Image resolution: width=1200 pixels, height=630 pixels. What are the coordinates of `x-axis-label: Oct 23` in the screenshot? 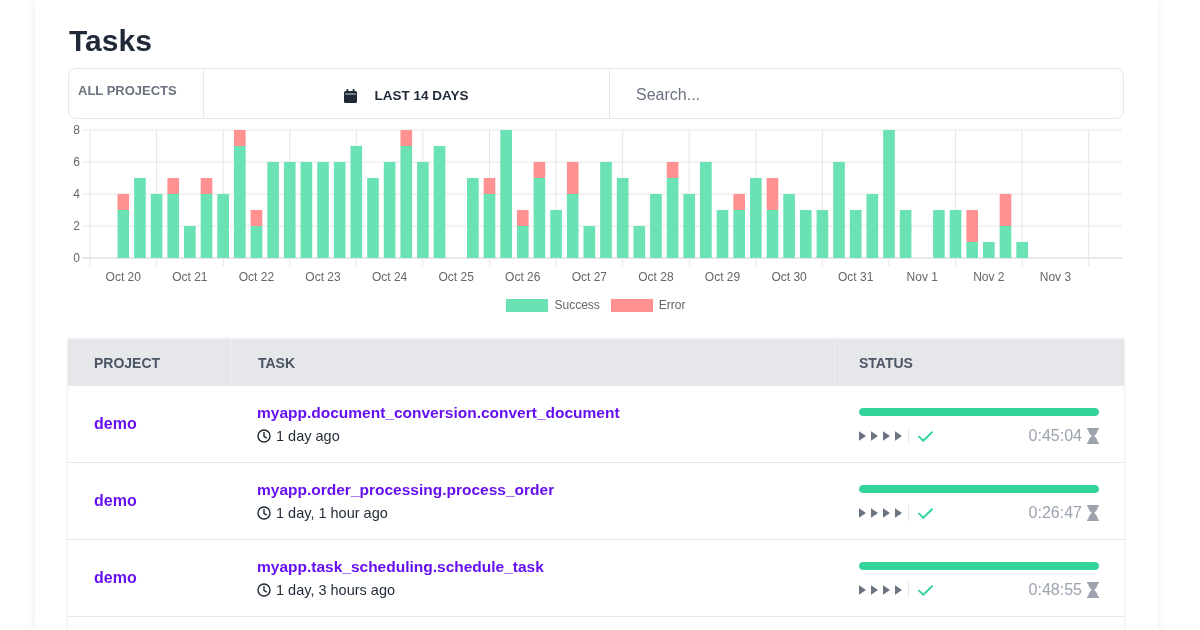 It's located at (323, 277).